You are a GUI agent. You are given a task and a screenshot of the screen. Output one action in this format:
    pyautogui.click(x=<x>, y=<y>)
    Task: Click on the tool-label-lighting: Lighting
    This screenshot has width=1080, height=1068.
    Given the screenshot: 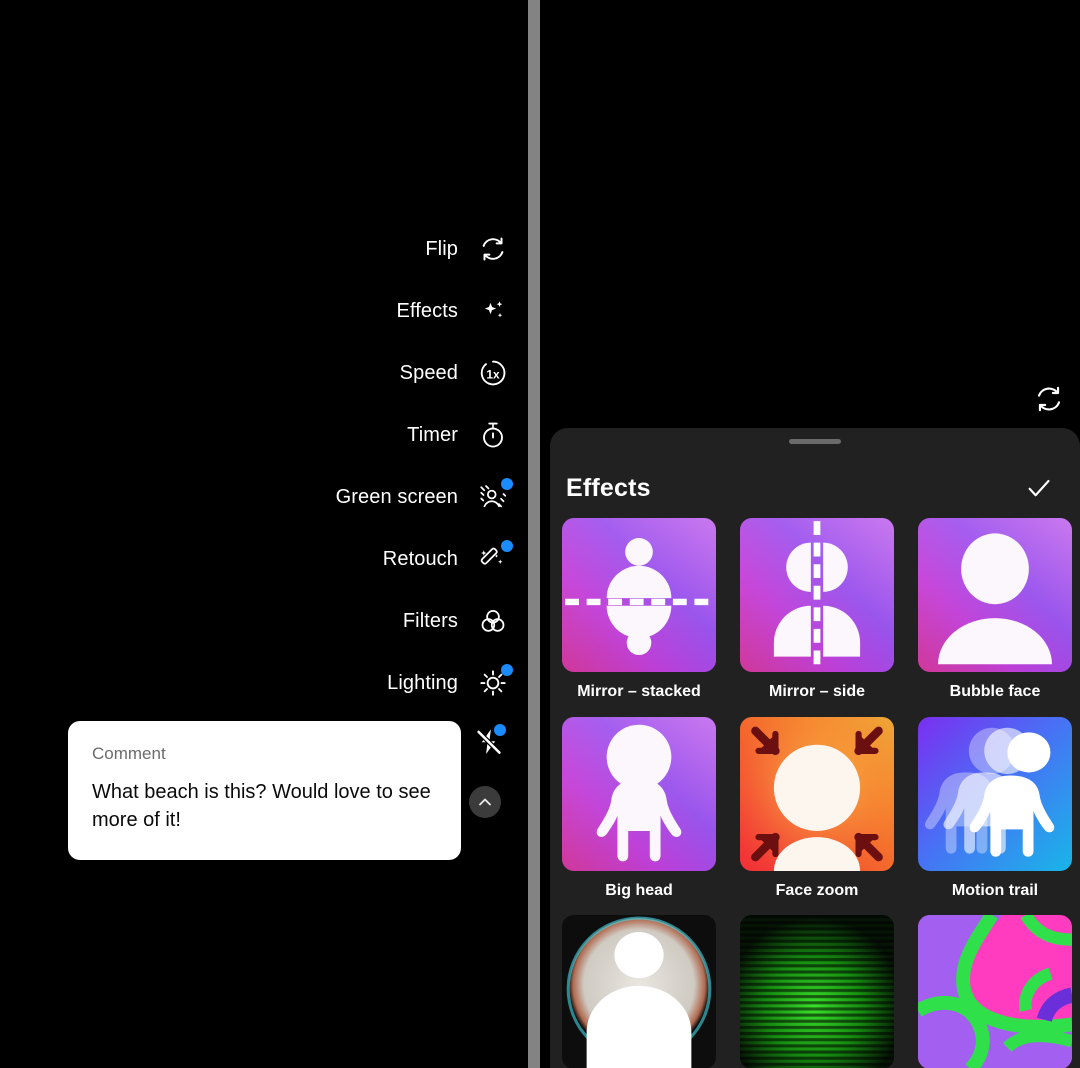 What is the action you would take?
    pyautogui.click(x=422, y=683)
    